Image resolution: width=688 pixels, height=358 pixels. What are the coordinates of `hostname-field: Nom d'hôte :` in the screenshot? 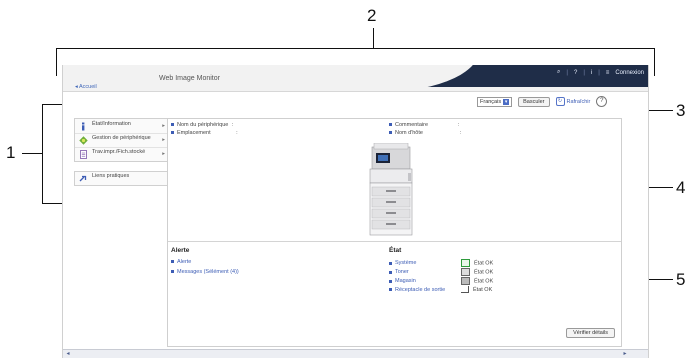 It's located at (425, 133).